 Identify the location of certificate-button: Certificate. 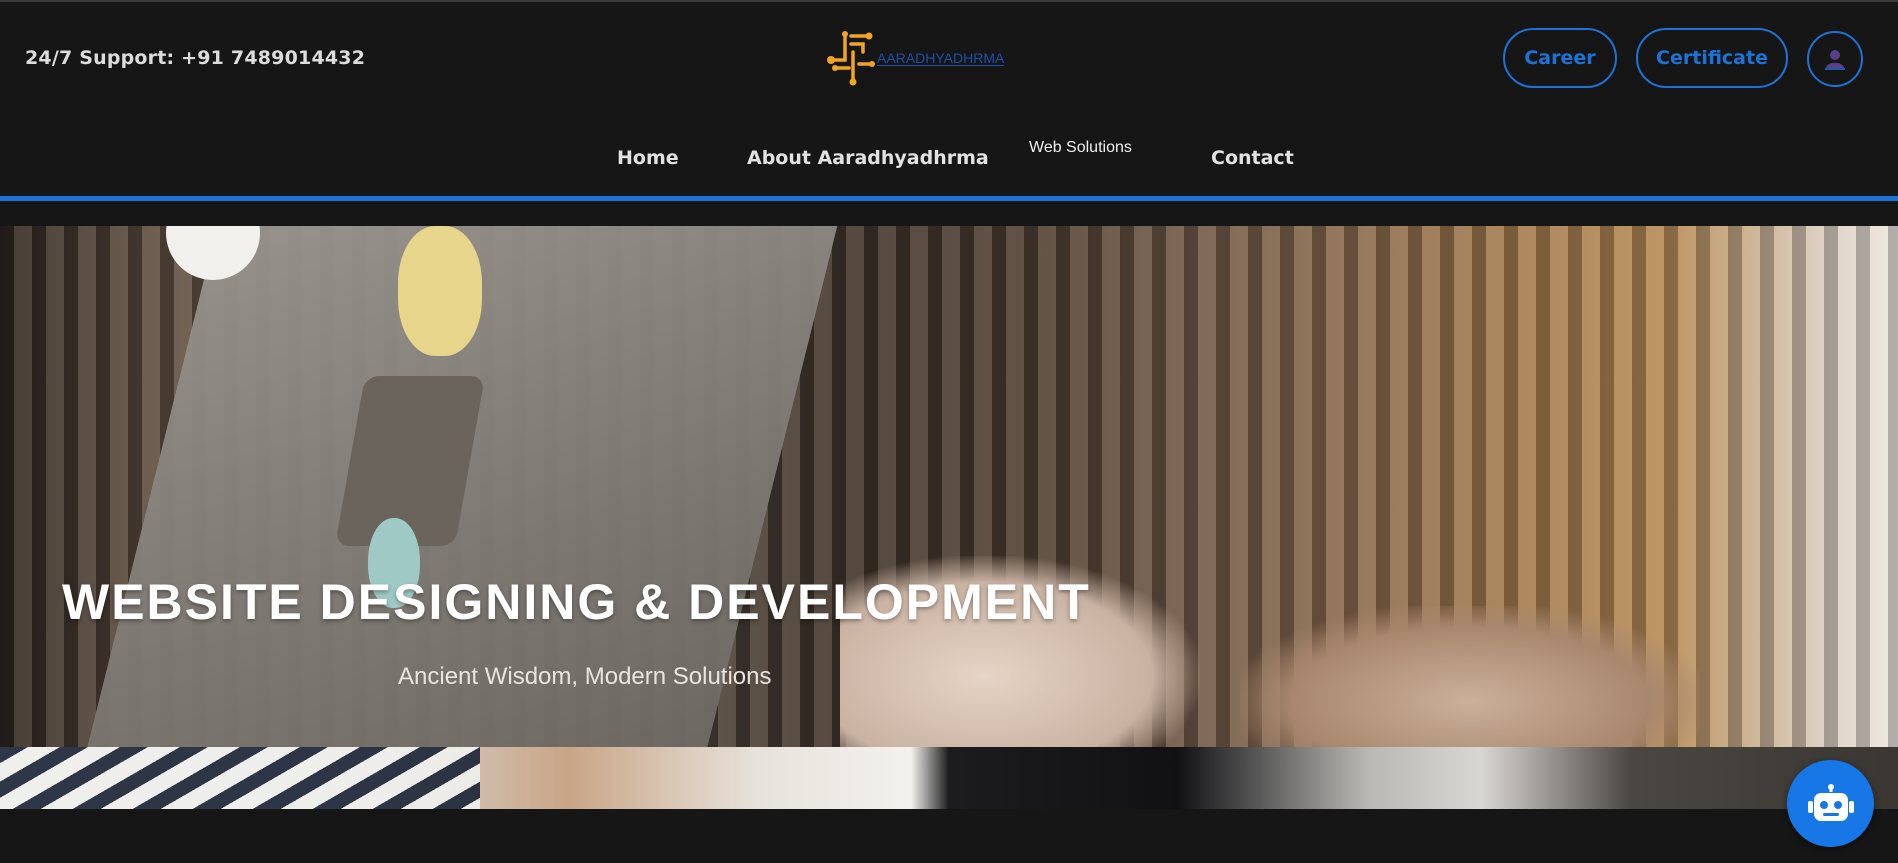
(1712, 58).